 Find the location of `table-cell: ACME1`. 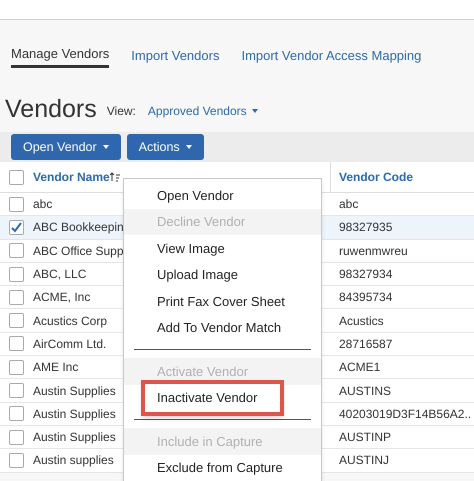

table-cell: ACME1 is located at coordinates (359, 367).